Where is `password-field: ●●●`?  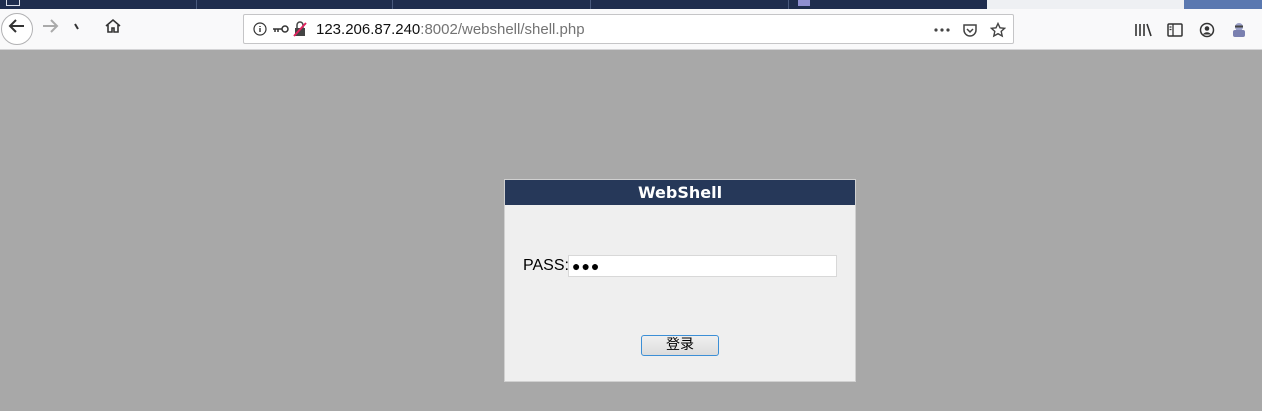 password-field: ●●● is located at coordinates (702, 266).